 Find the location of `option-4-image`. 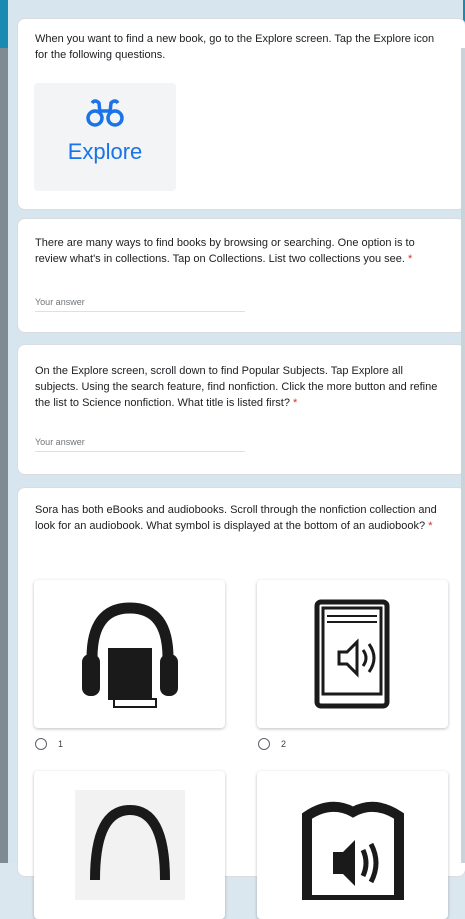

option-4-image is located at coordinates (352, 845).